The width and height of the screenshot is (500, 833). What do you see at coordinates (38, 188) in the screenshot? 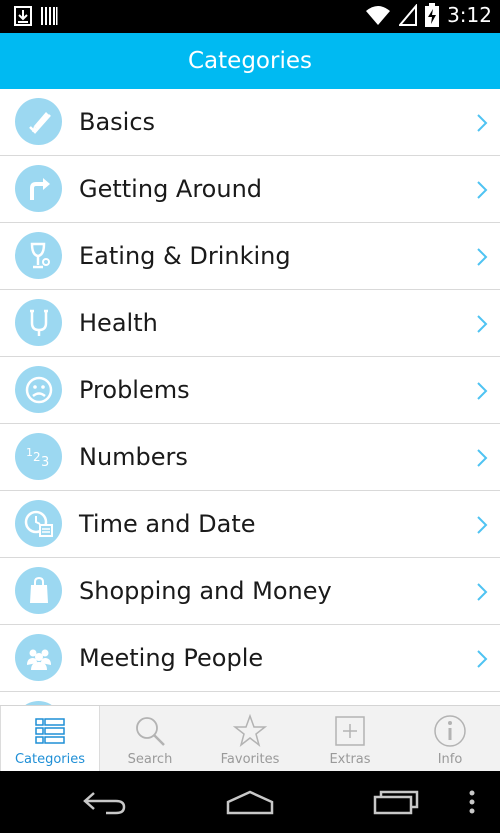
I see `turn-right-arrow-icon` at bounding box center [38, 188].